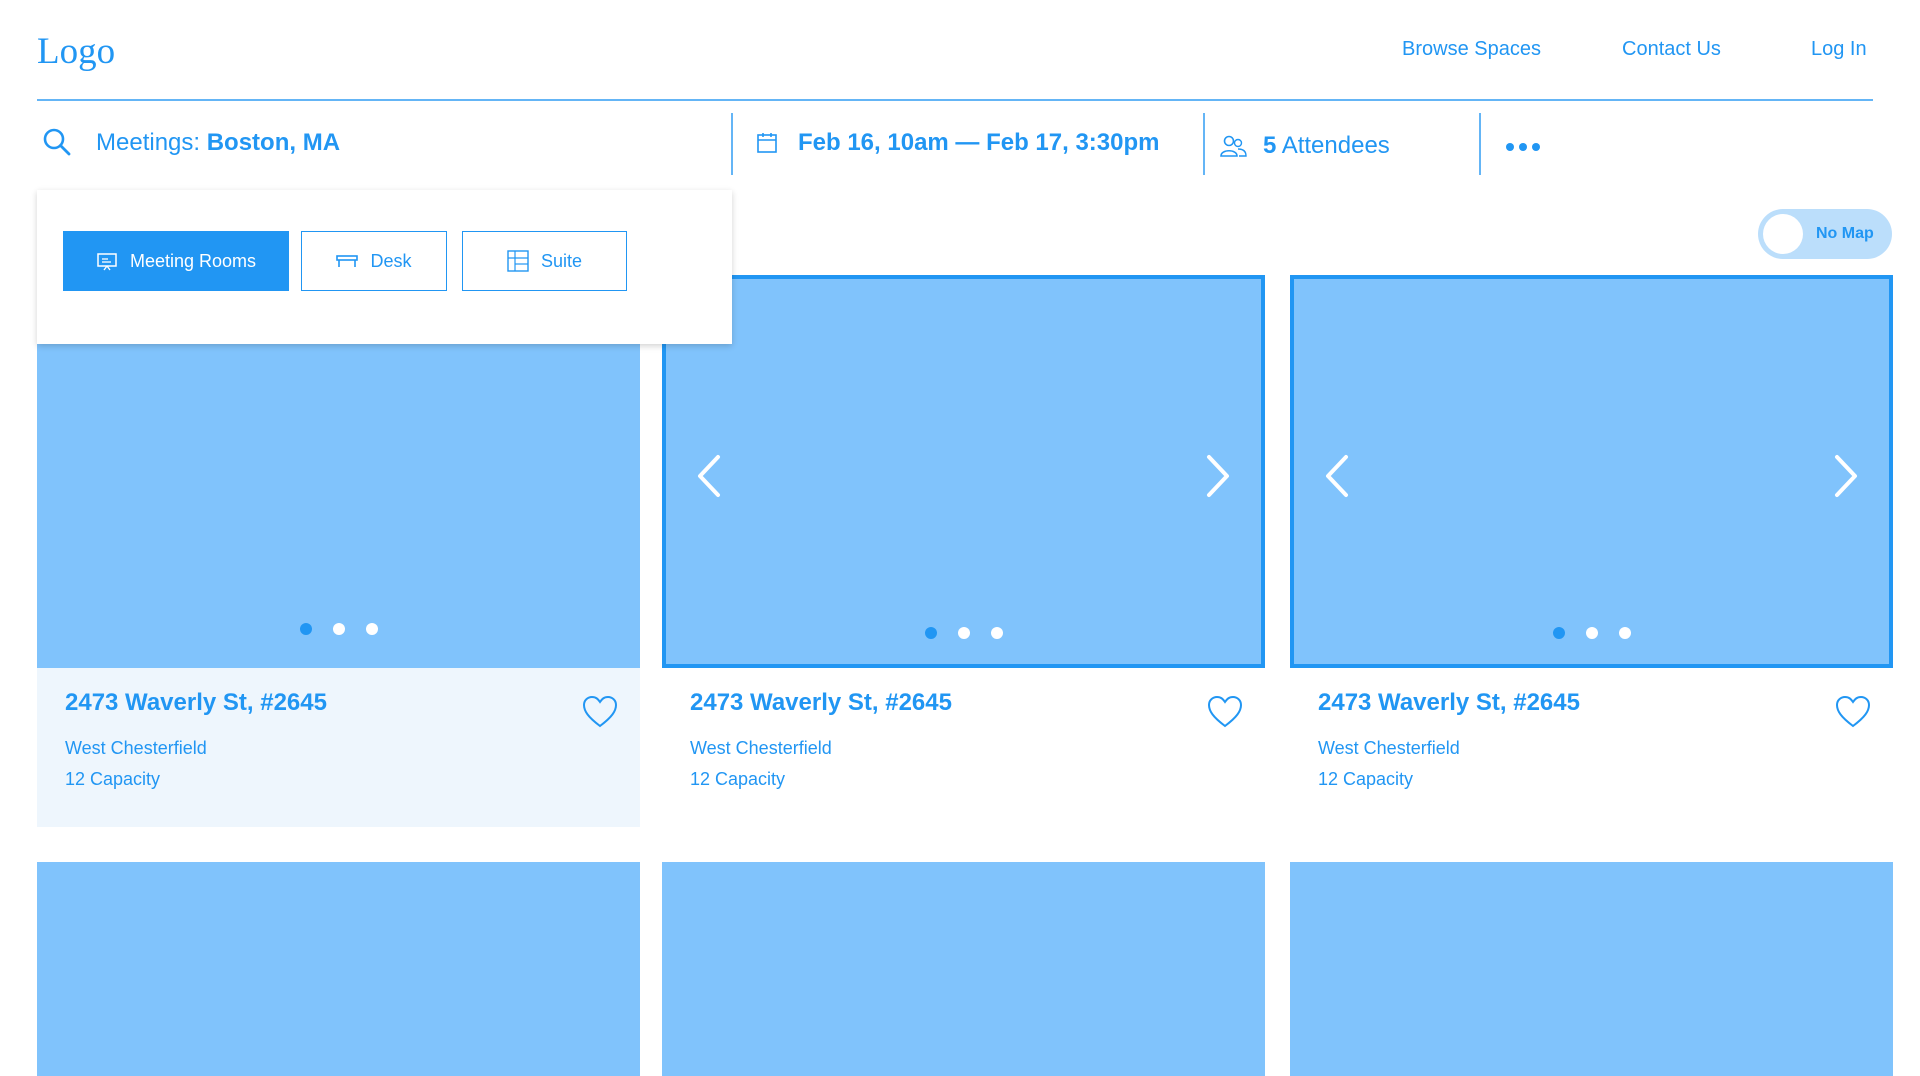  What do you see at coordinates (57, 142) in the screenshot?
I see `search-icon` at bounding box center [57, 142].